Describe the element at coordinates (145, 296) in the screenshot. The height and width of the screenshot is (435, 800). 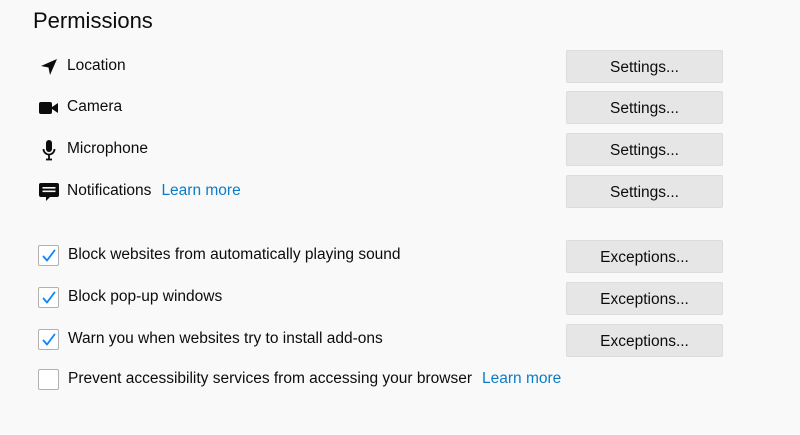
I see `block-popups-label: Block pop-up windows` at that location.